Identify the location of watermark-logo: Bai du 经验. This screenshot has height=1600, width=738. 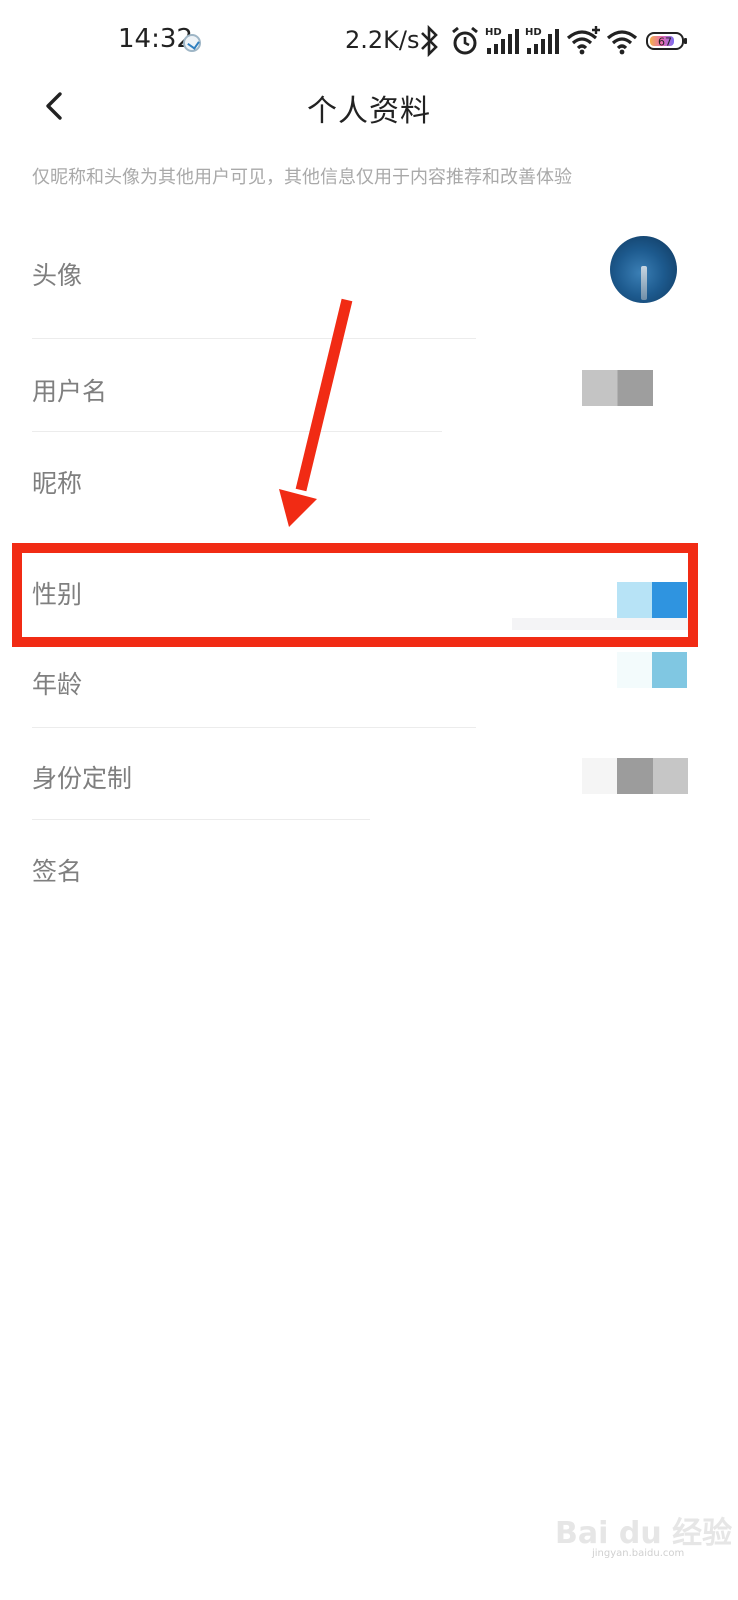
(644, 1533).